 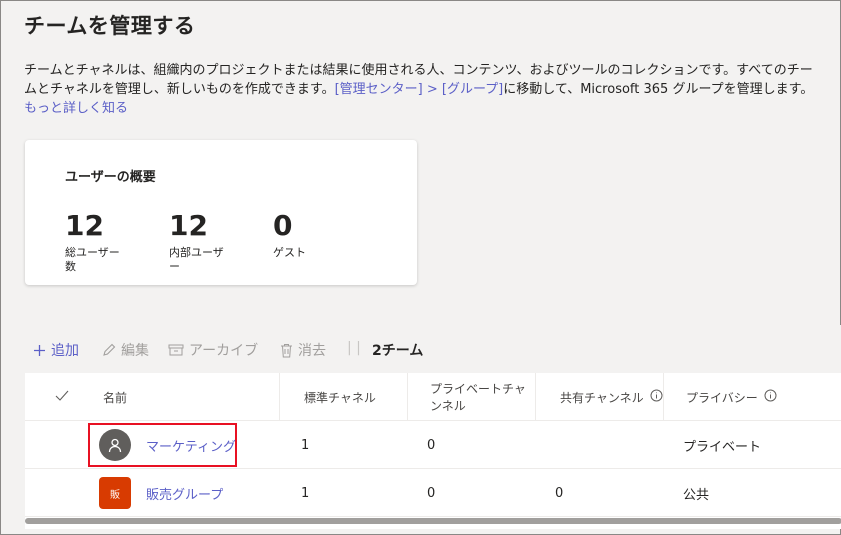 I want to click on metric-internal-users: 12 内部ユーザ ー, so click(x=196, y=242).